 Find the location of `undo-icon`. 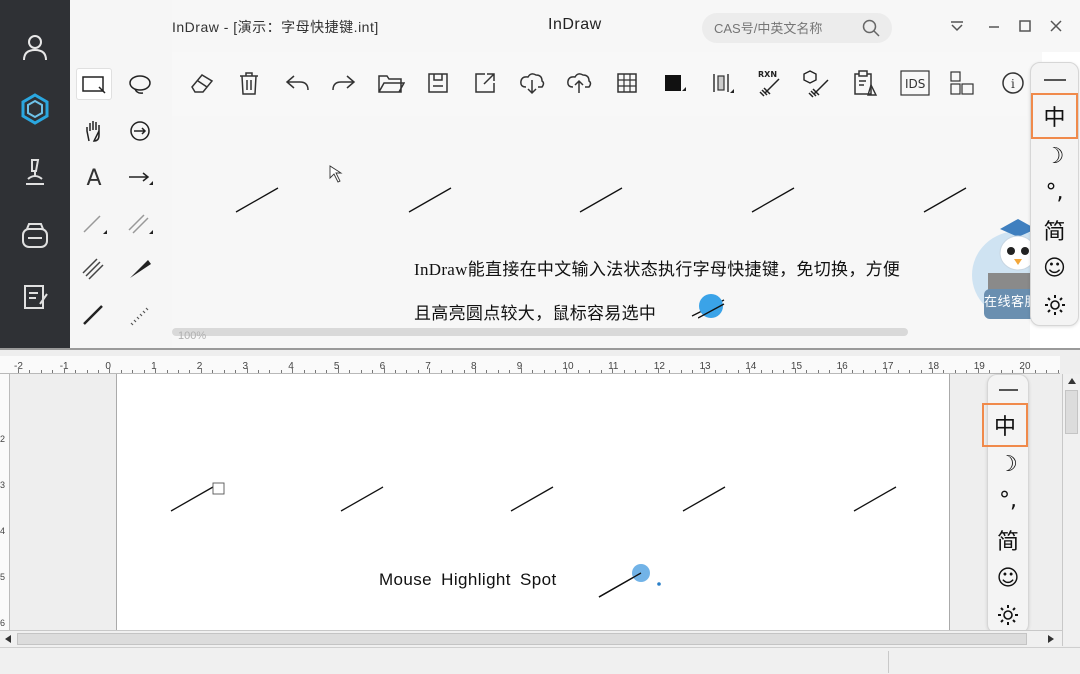

undo-icon is located at coordinates (297, 83).